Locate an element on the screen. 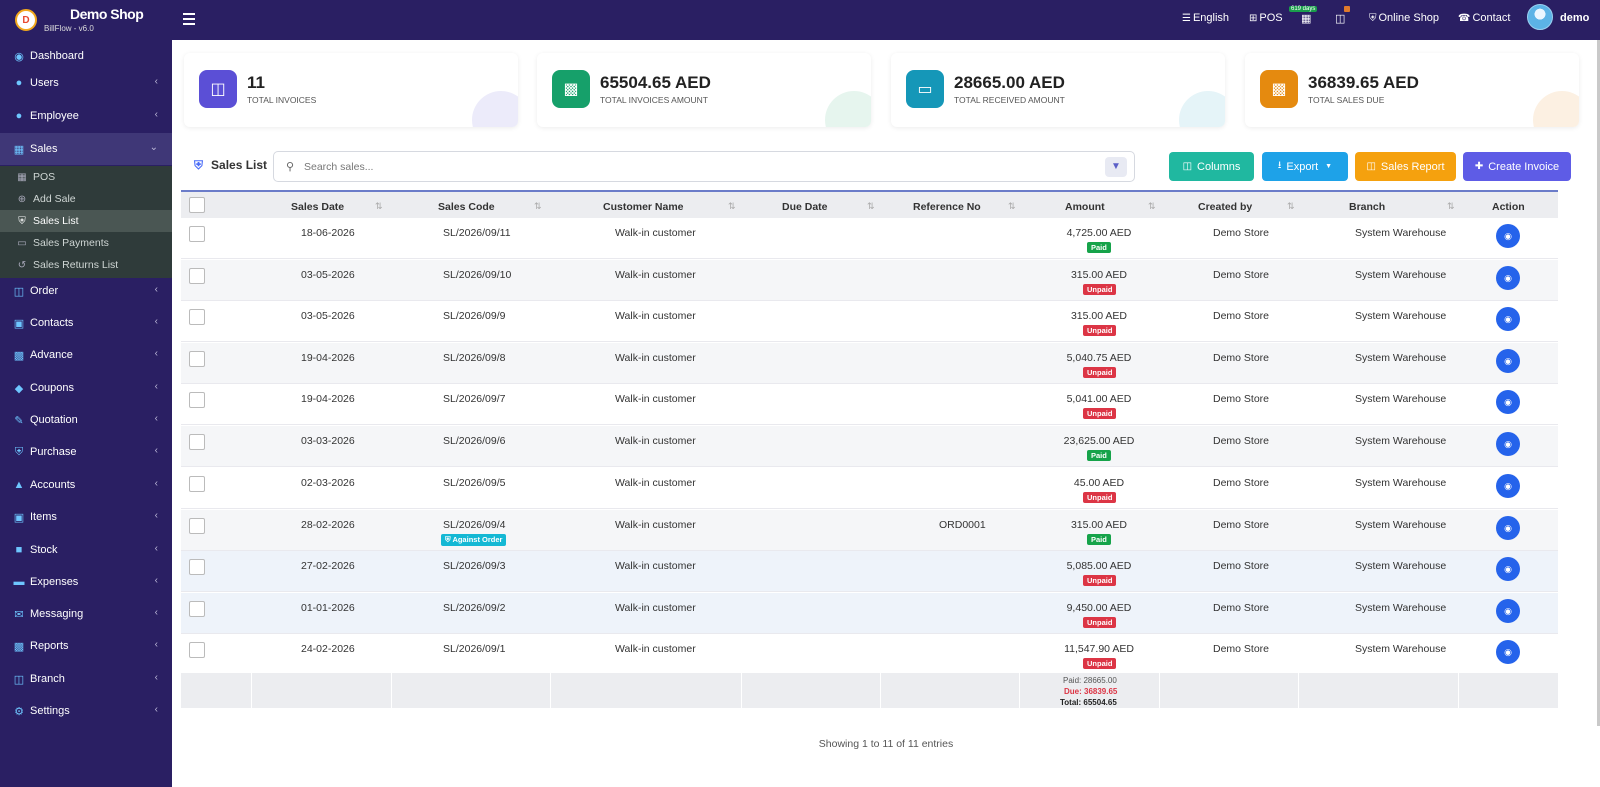 The height and width of the screenshot is (787, 1600). col-created-by: Created by is located at coordinates (1225, 207).